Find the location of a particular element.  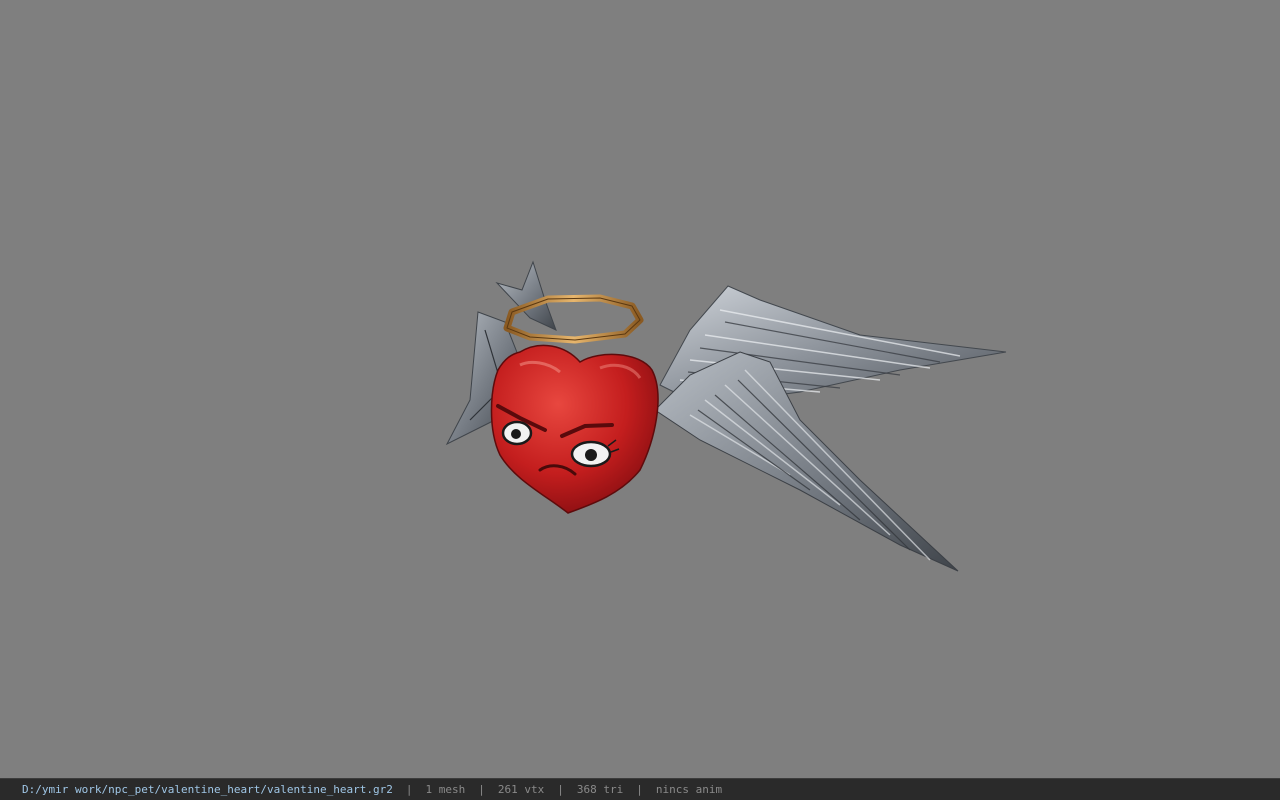

triangle-count-label: 368 tri is located at coordinates (600, 789).